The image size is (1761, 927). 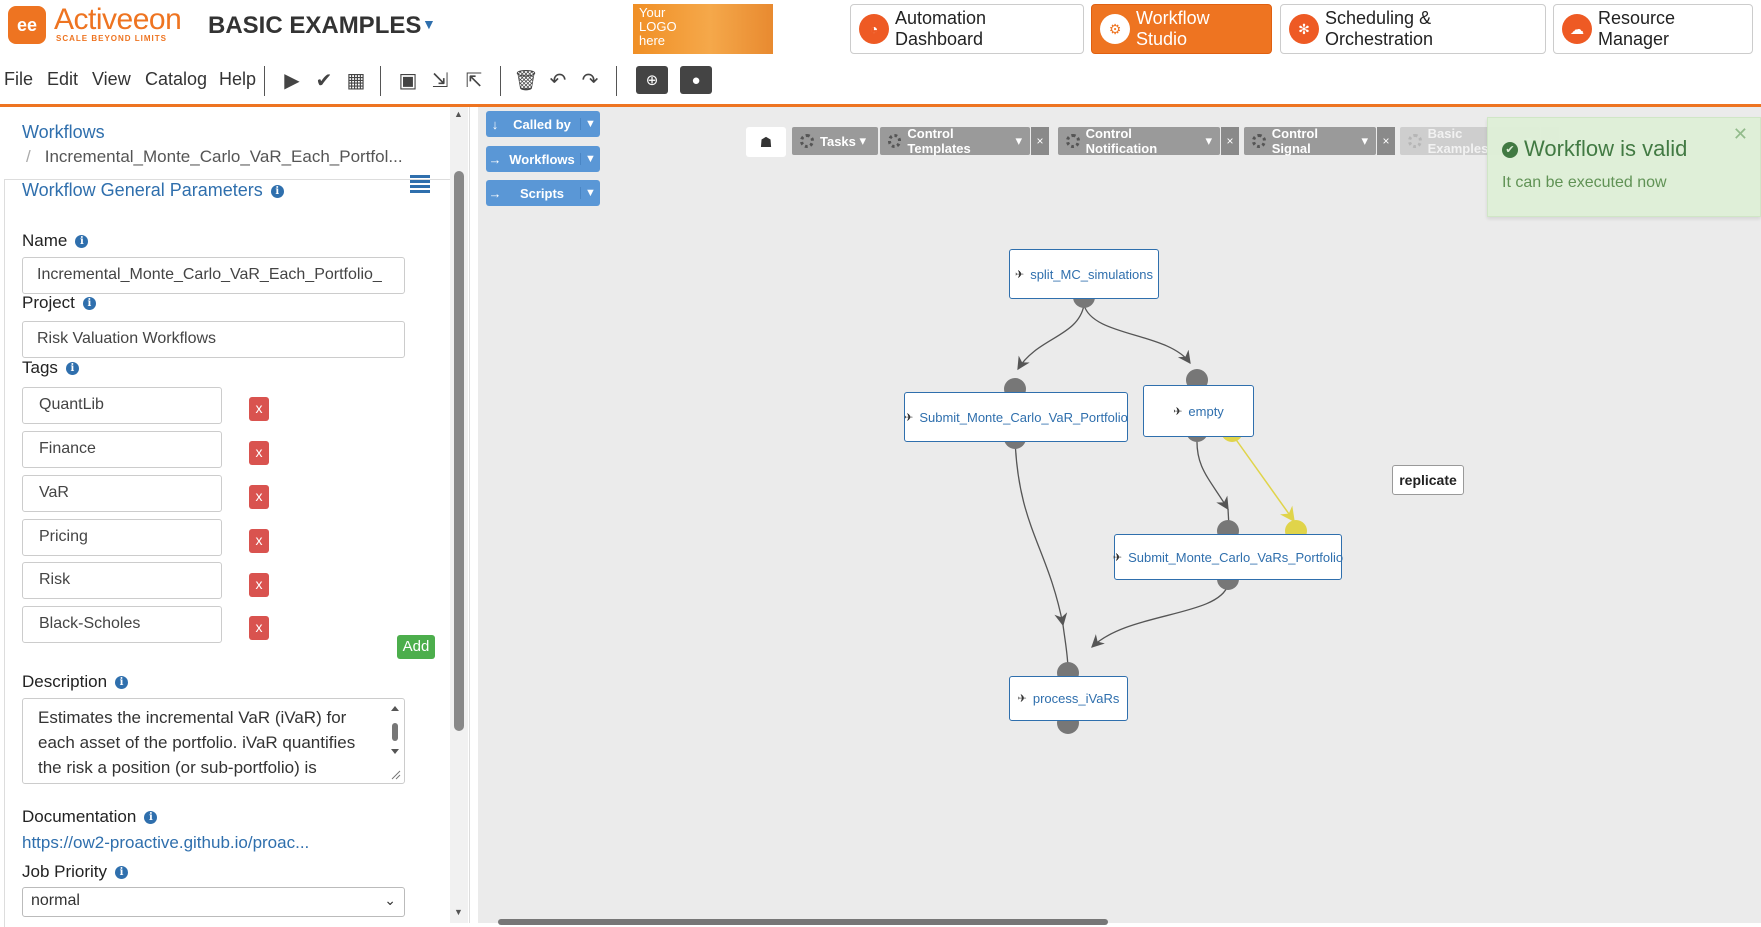 I want to click on scrollbar-thumb, so click(x=459, y=451).